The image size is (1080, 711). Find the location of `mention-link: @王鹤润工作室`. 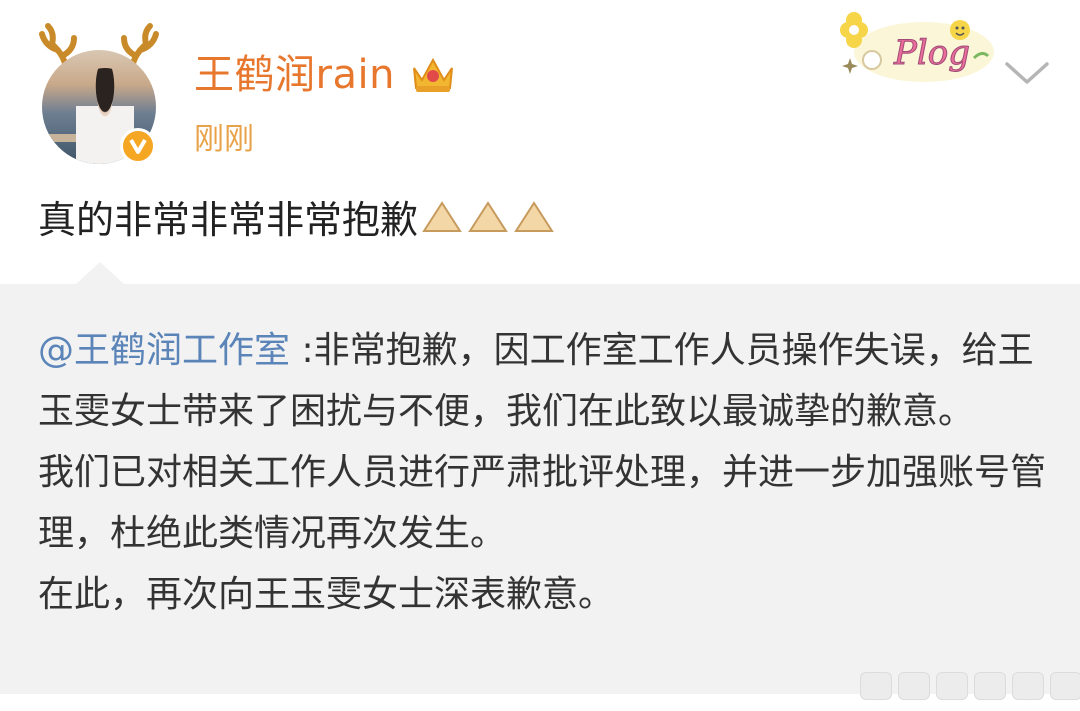

mention-link: @王鹤润工作室 is located at coordinates (164, 350).